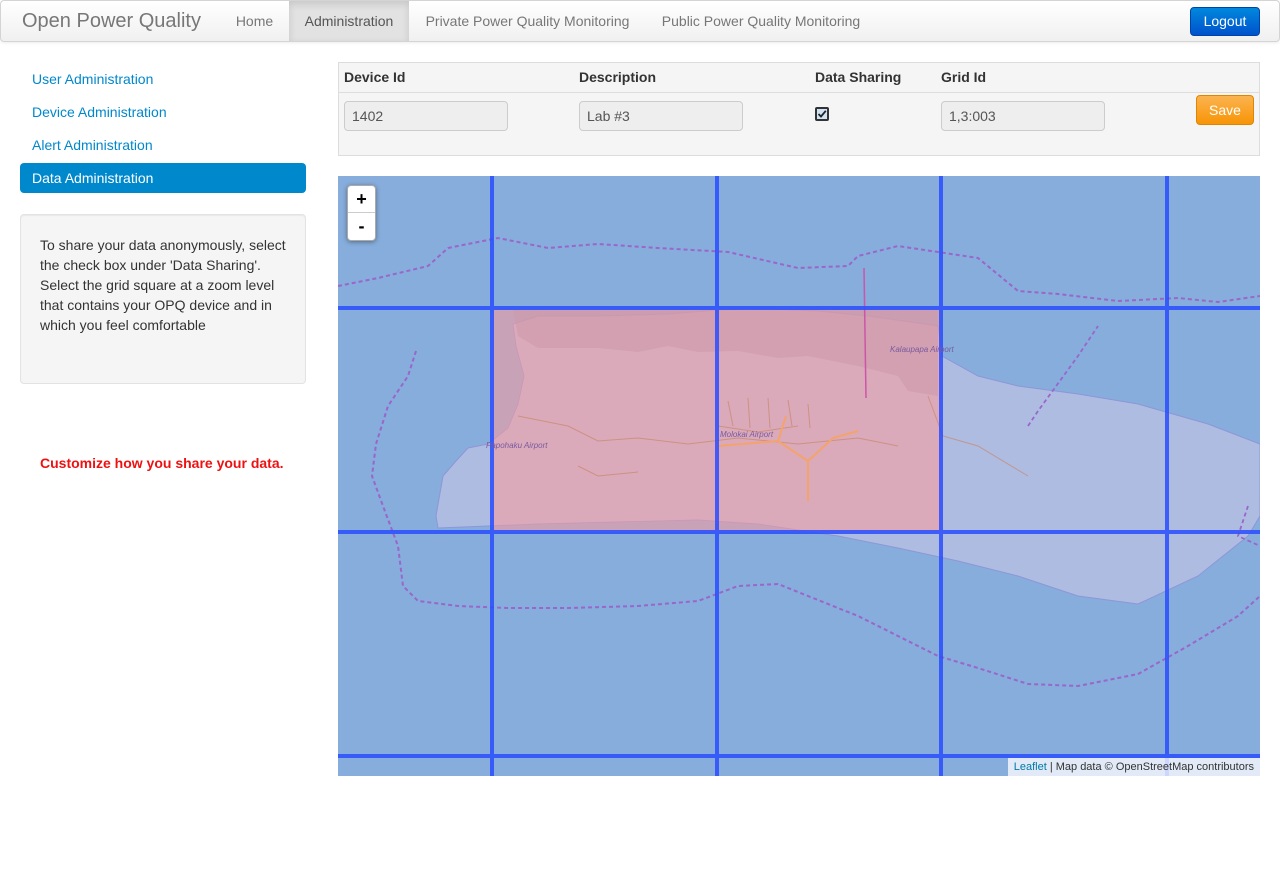  What do you see at coordinates (799, 92) in the screenshot?
I see `table-header-divider` at bounding box center [799, 92].